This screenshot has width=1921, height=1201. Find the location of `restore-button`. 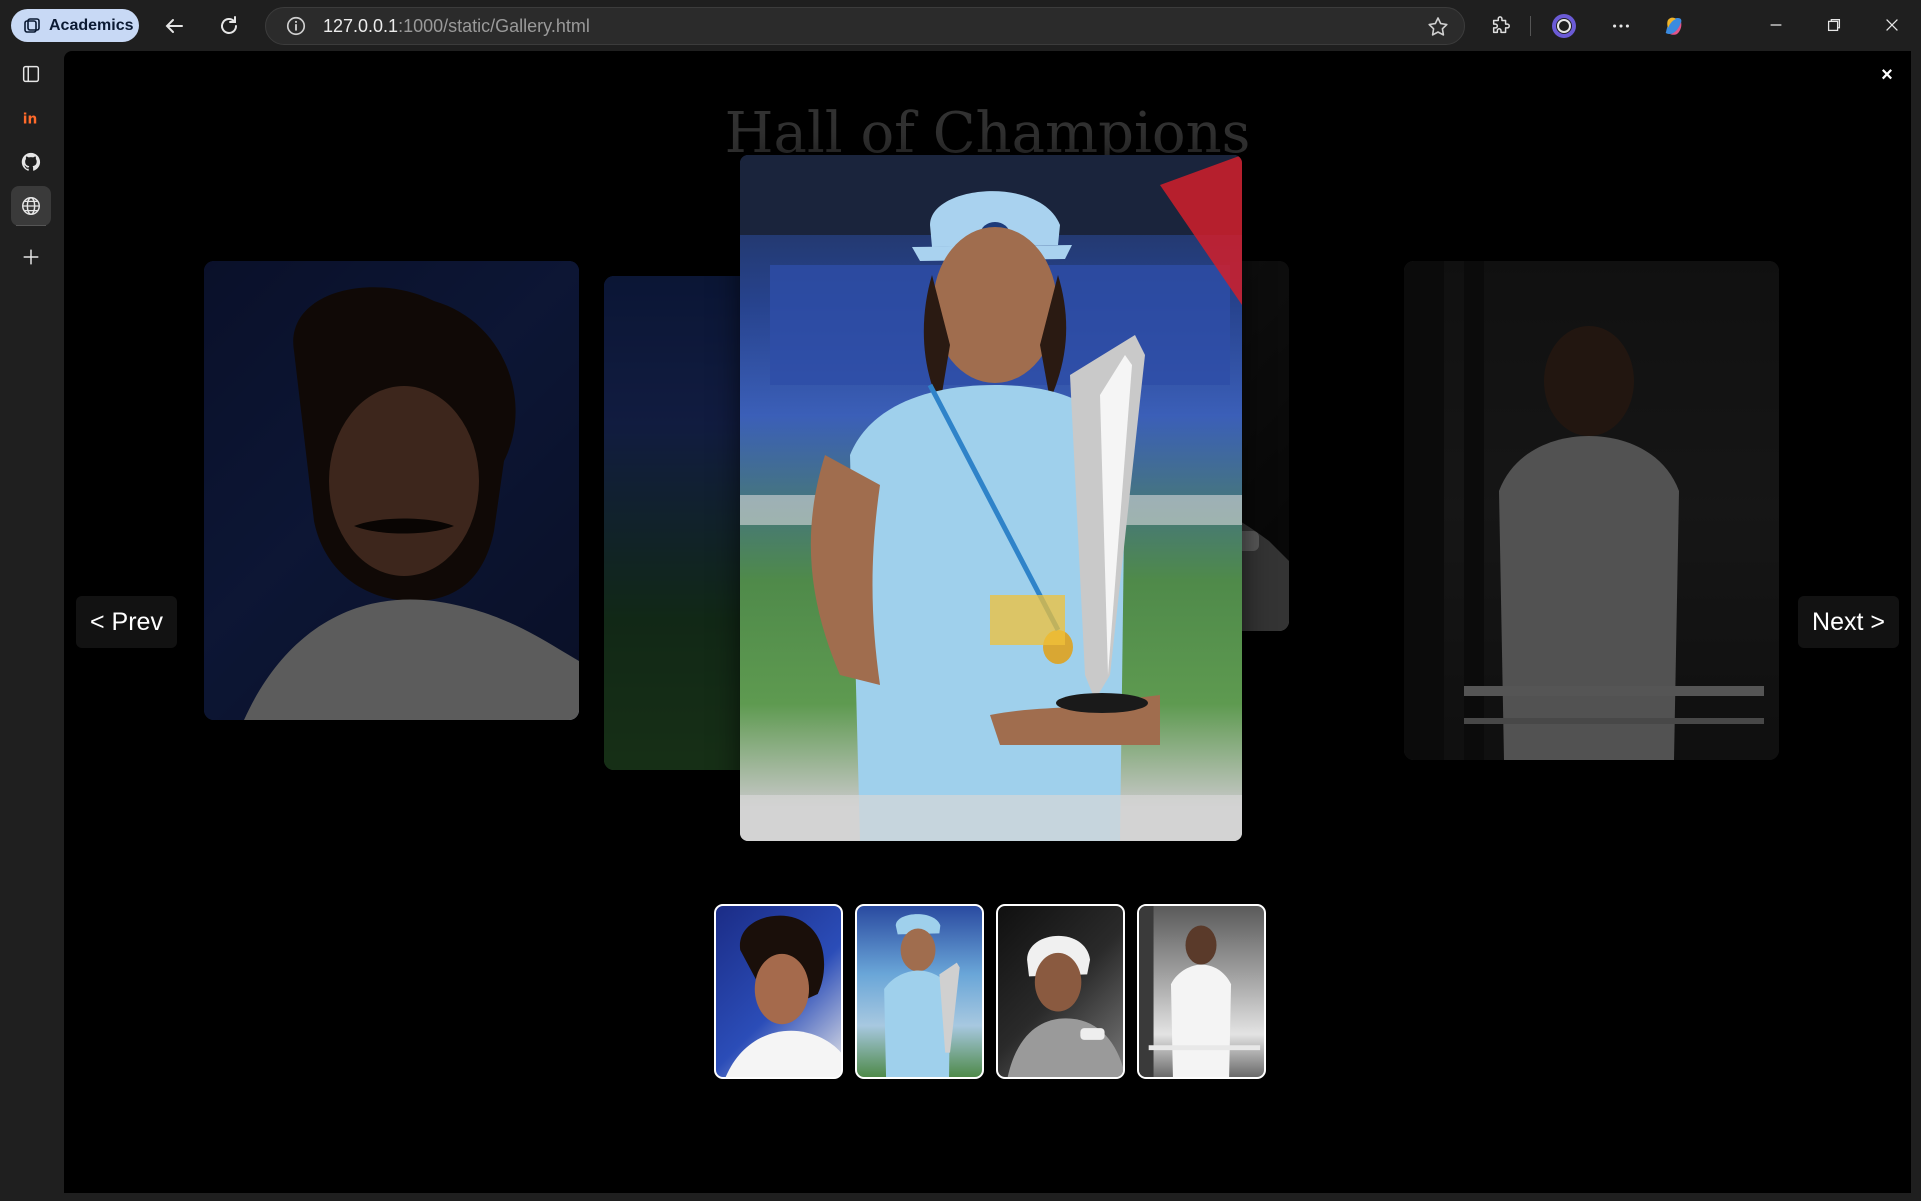

restore-button is located at coordinates (1834, 25).